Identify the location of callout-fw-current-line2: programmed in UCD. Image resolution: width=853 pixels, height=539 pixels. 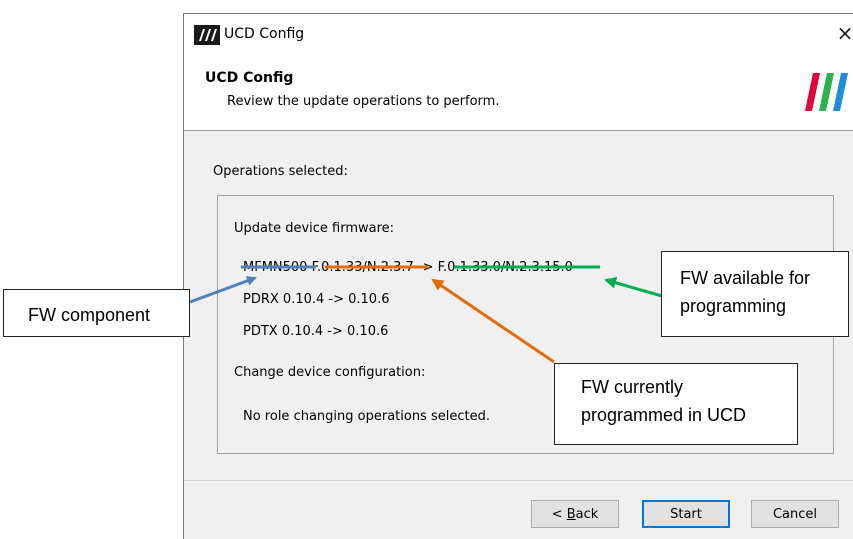
(664, 415).